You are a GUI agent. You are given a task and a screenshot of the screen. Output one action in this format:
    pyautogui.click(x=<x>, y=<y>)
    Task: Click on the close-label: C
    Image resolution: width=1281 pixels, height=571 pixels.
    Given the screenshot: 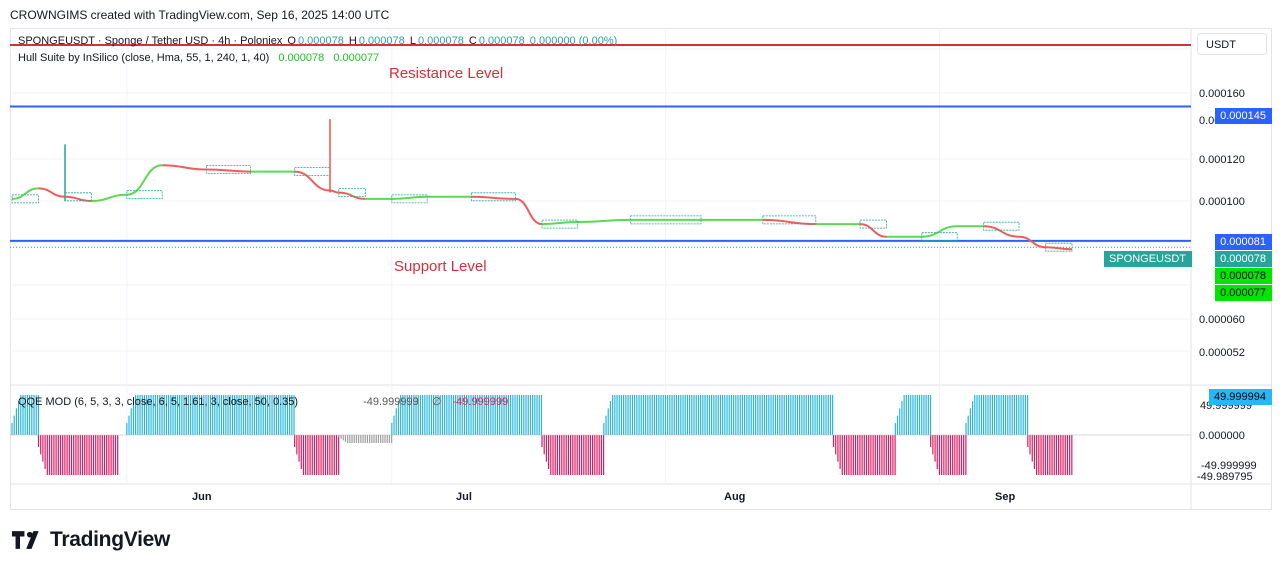 What is the action you would take?
    pyautogui.click(x=472, y=41)
    